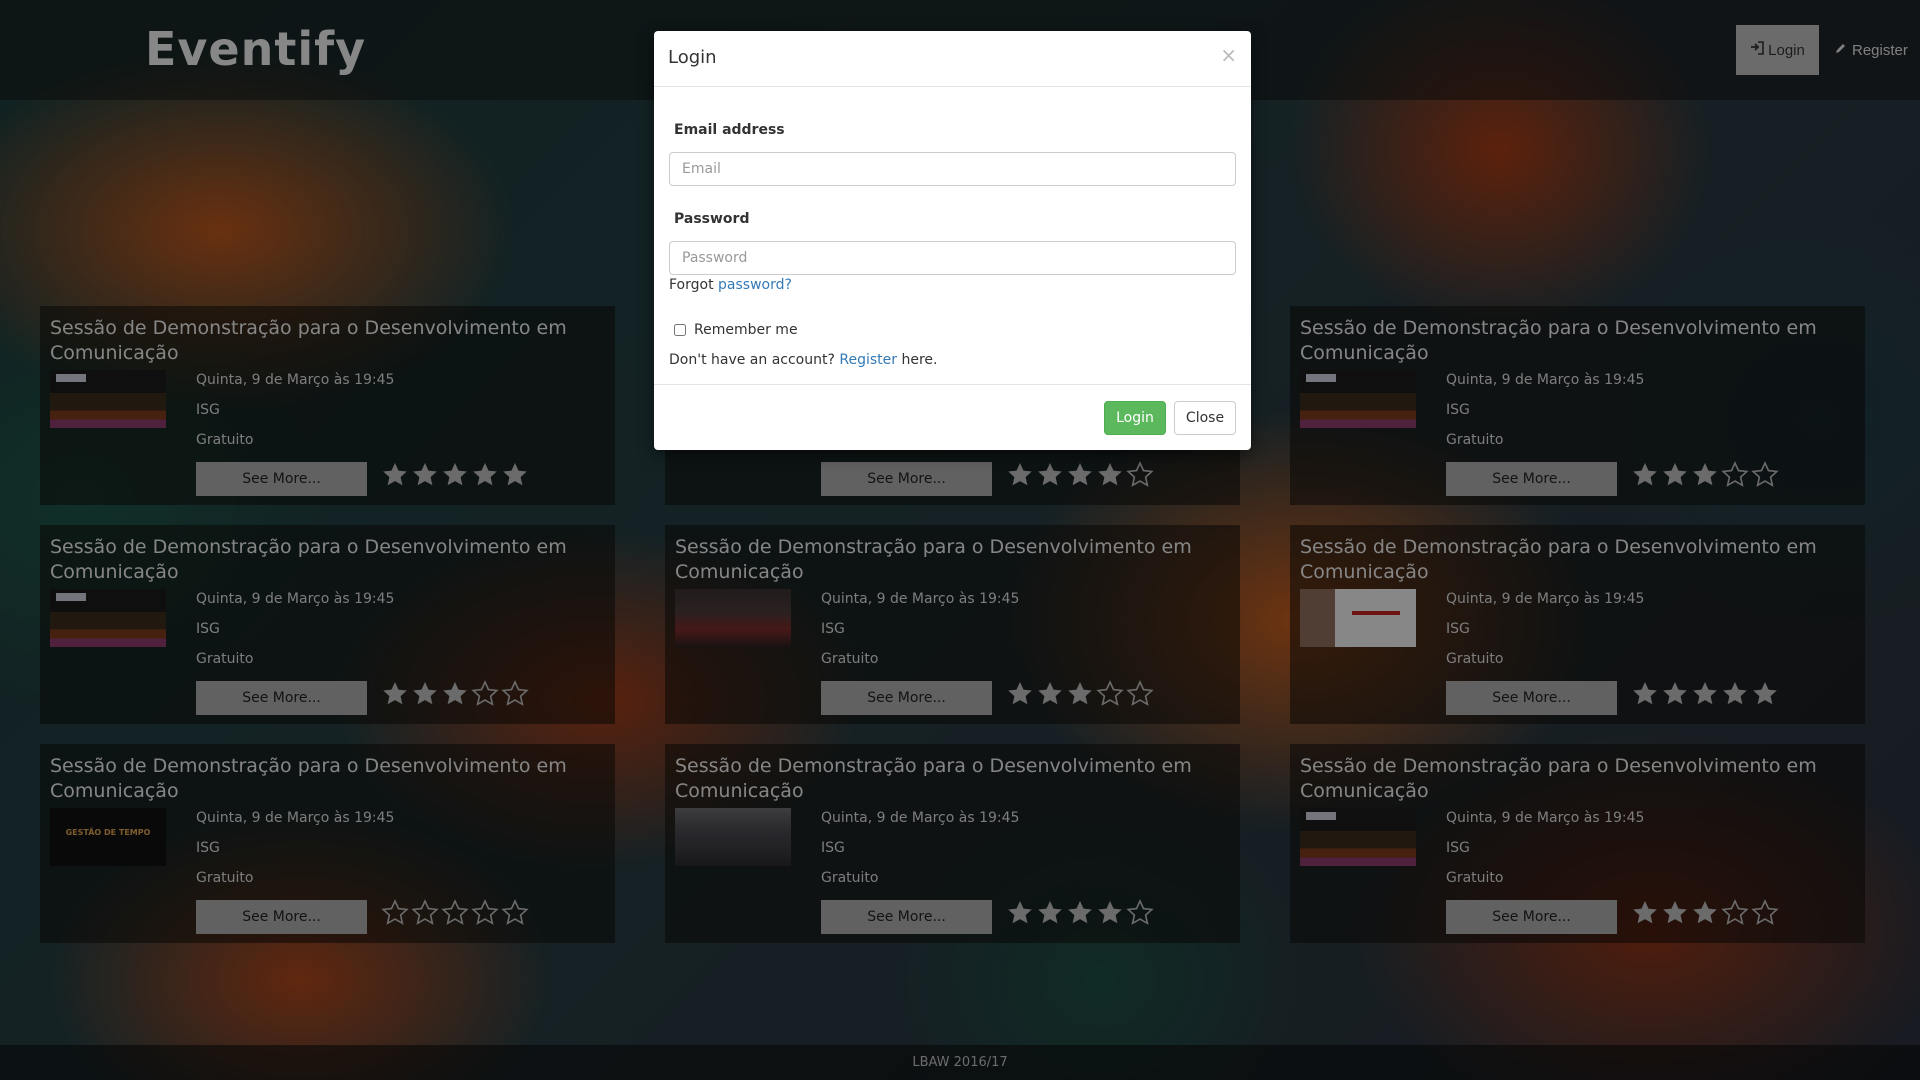  What do you see at coordinates (1135, 418) in the screenshot?
I see `login-submit-button: Login` at bounding box center [1135, 418].